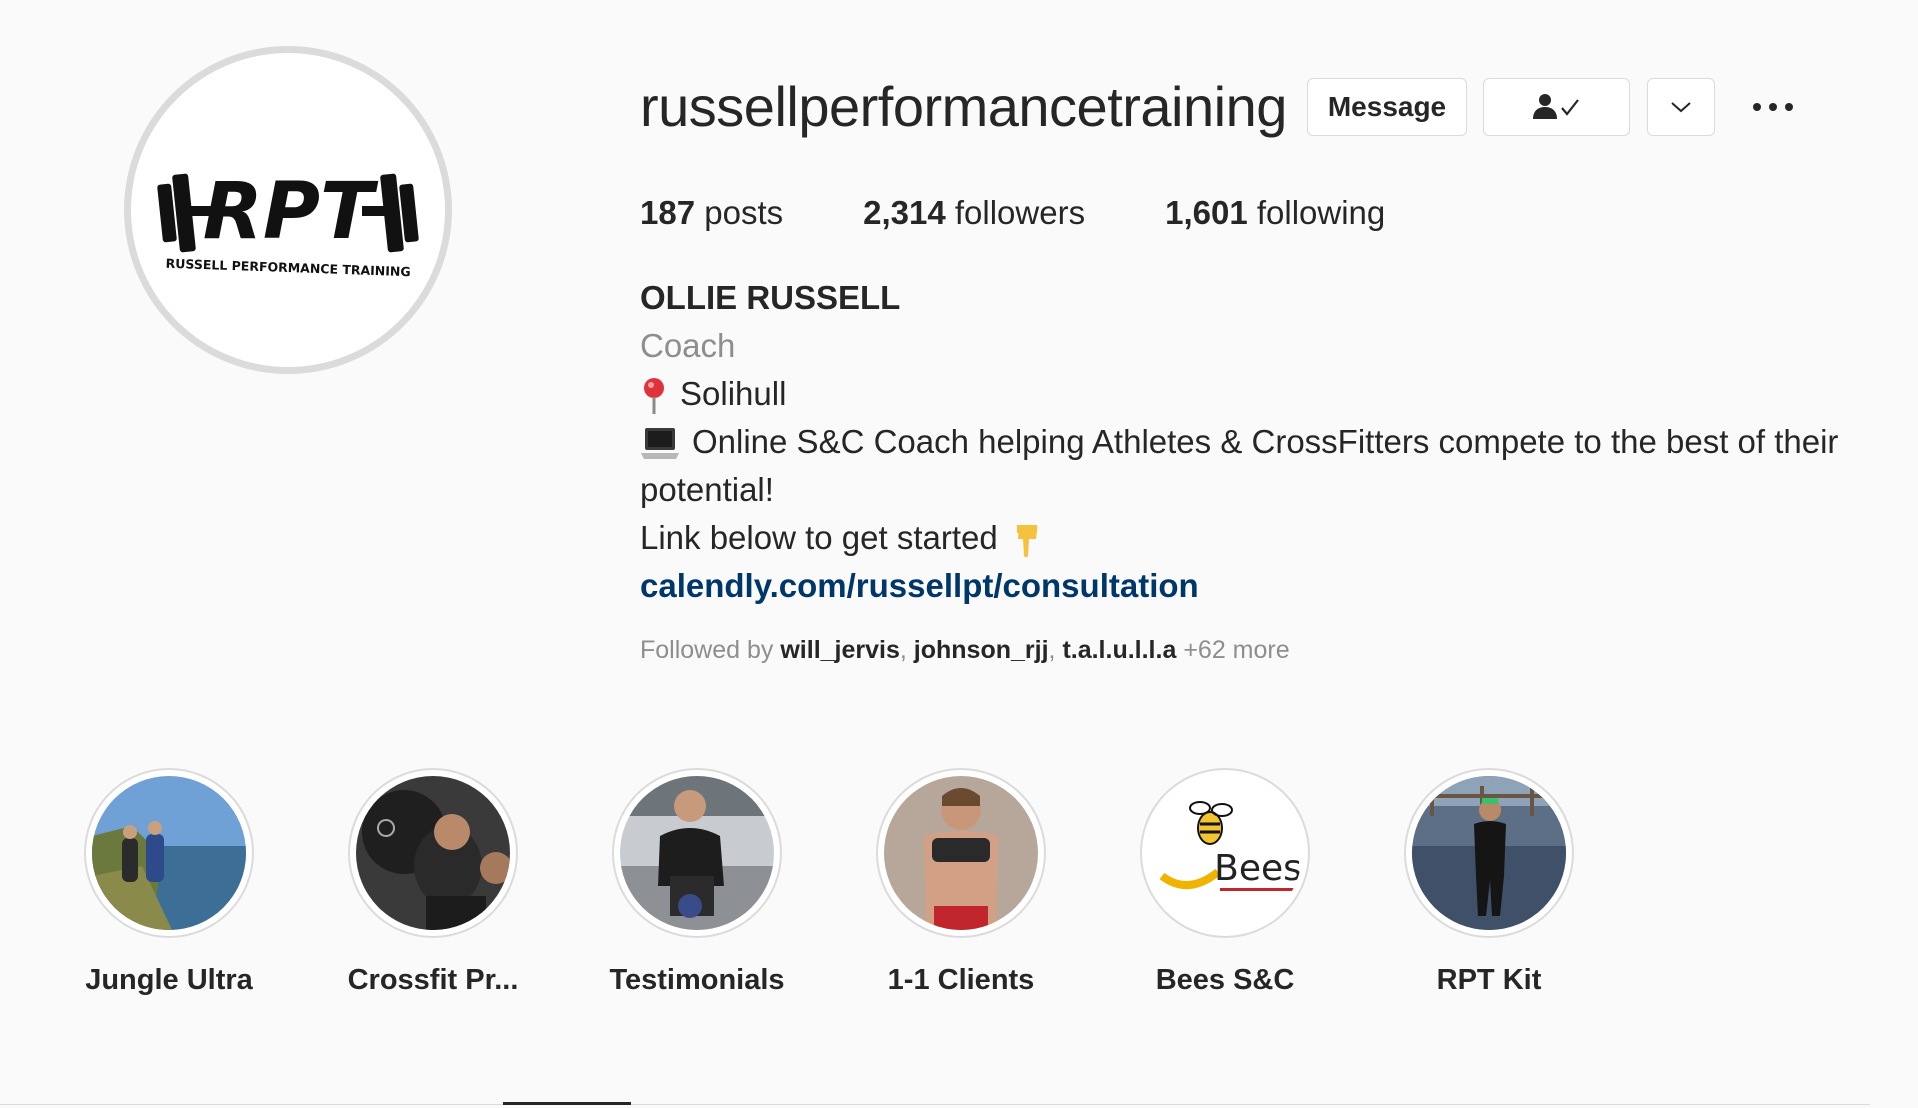 The width and height of the screenshot is (1918, 1108). I want to click on posts-count: 187, so click(668, 212).